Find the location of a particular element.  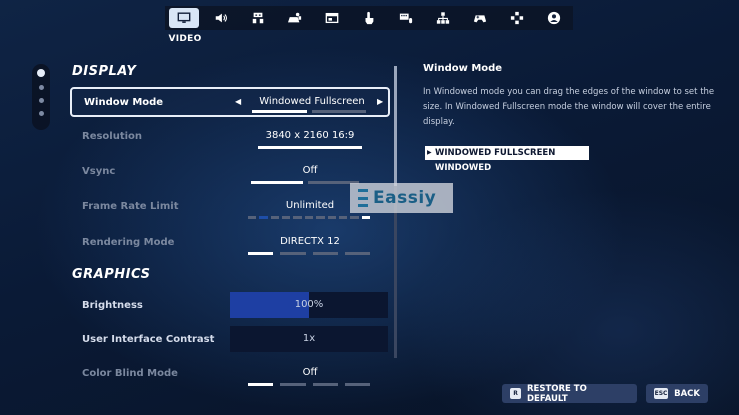

help-title: Window Mode is located at coordinates (463, 68).